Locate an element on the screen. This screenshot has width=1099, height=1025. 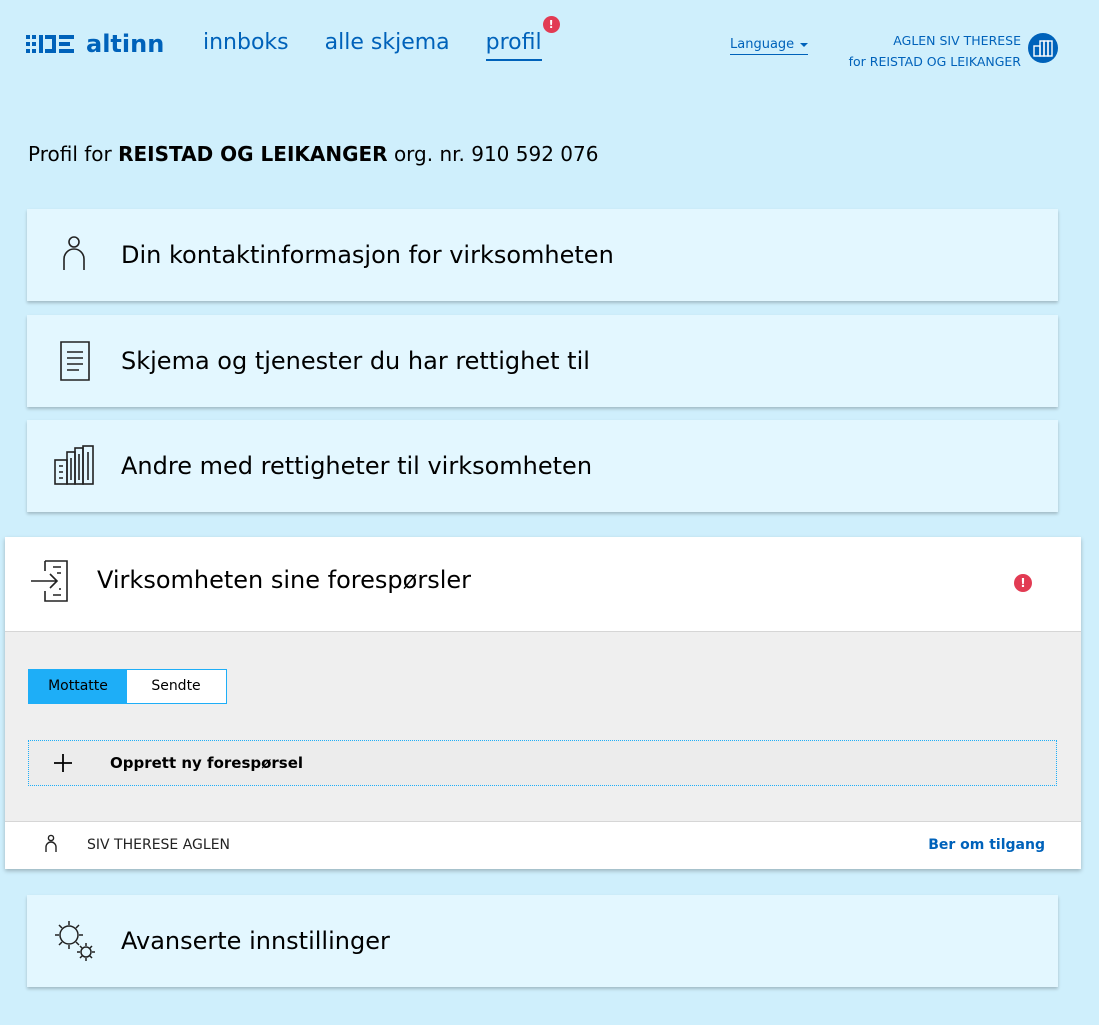
logo-text: altinn is located at coordinates (125, 44).